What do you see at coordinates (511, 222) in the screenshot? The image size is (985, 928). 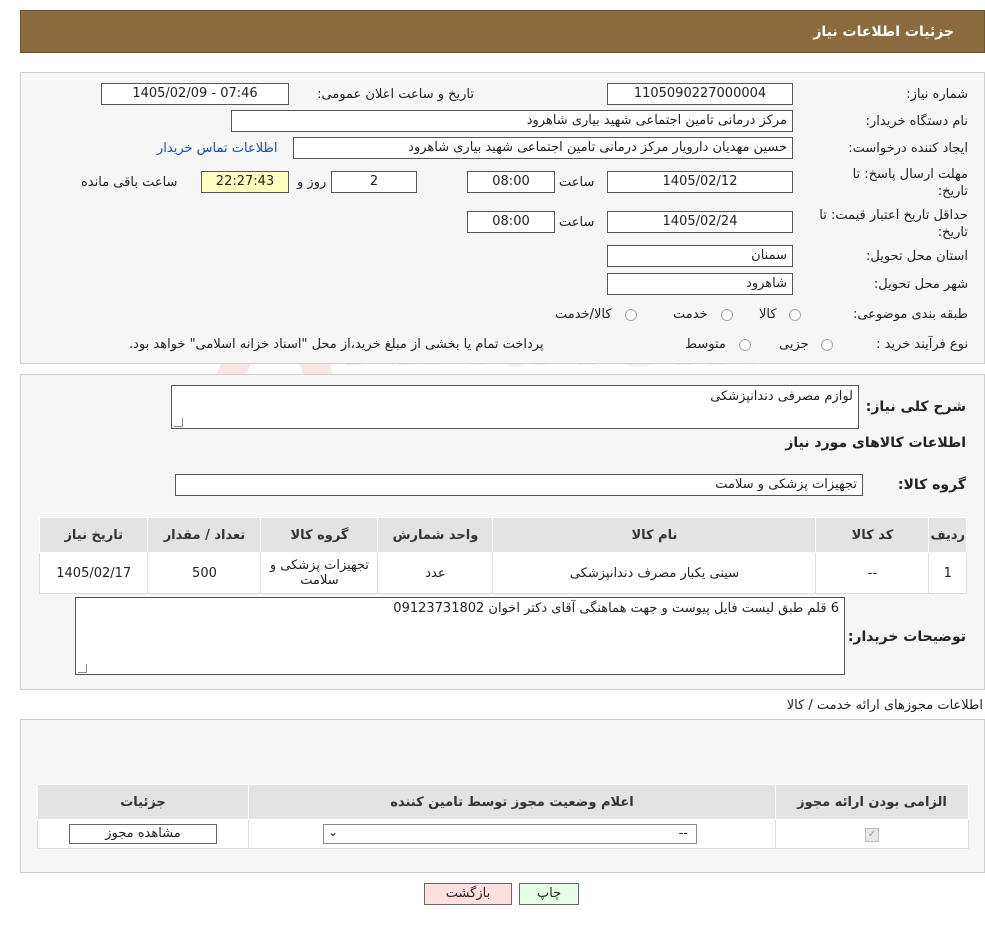 I see `validity-time-field: 08:00` at bounding box center [511, 222].